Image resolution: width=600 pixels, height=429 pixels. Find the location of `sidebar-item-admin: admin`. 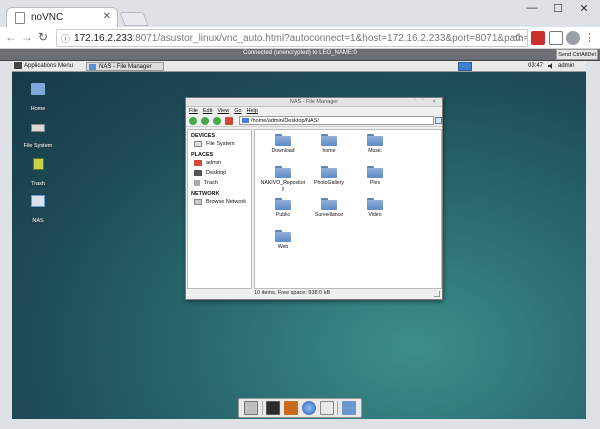

sidebar-item-admin: admin is located at coordinates (219, 163).